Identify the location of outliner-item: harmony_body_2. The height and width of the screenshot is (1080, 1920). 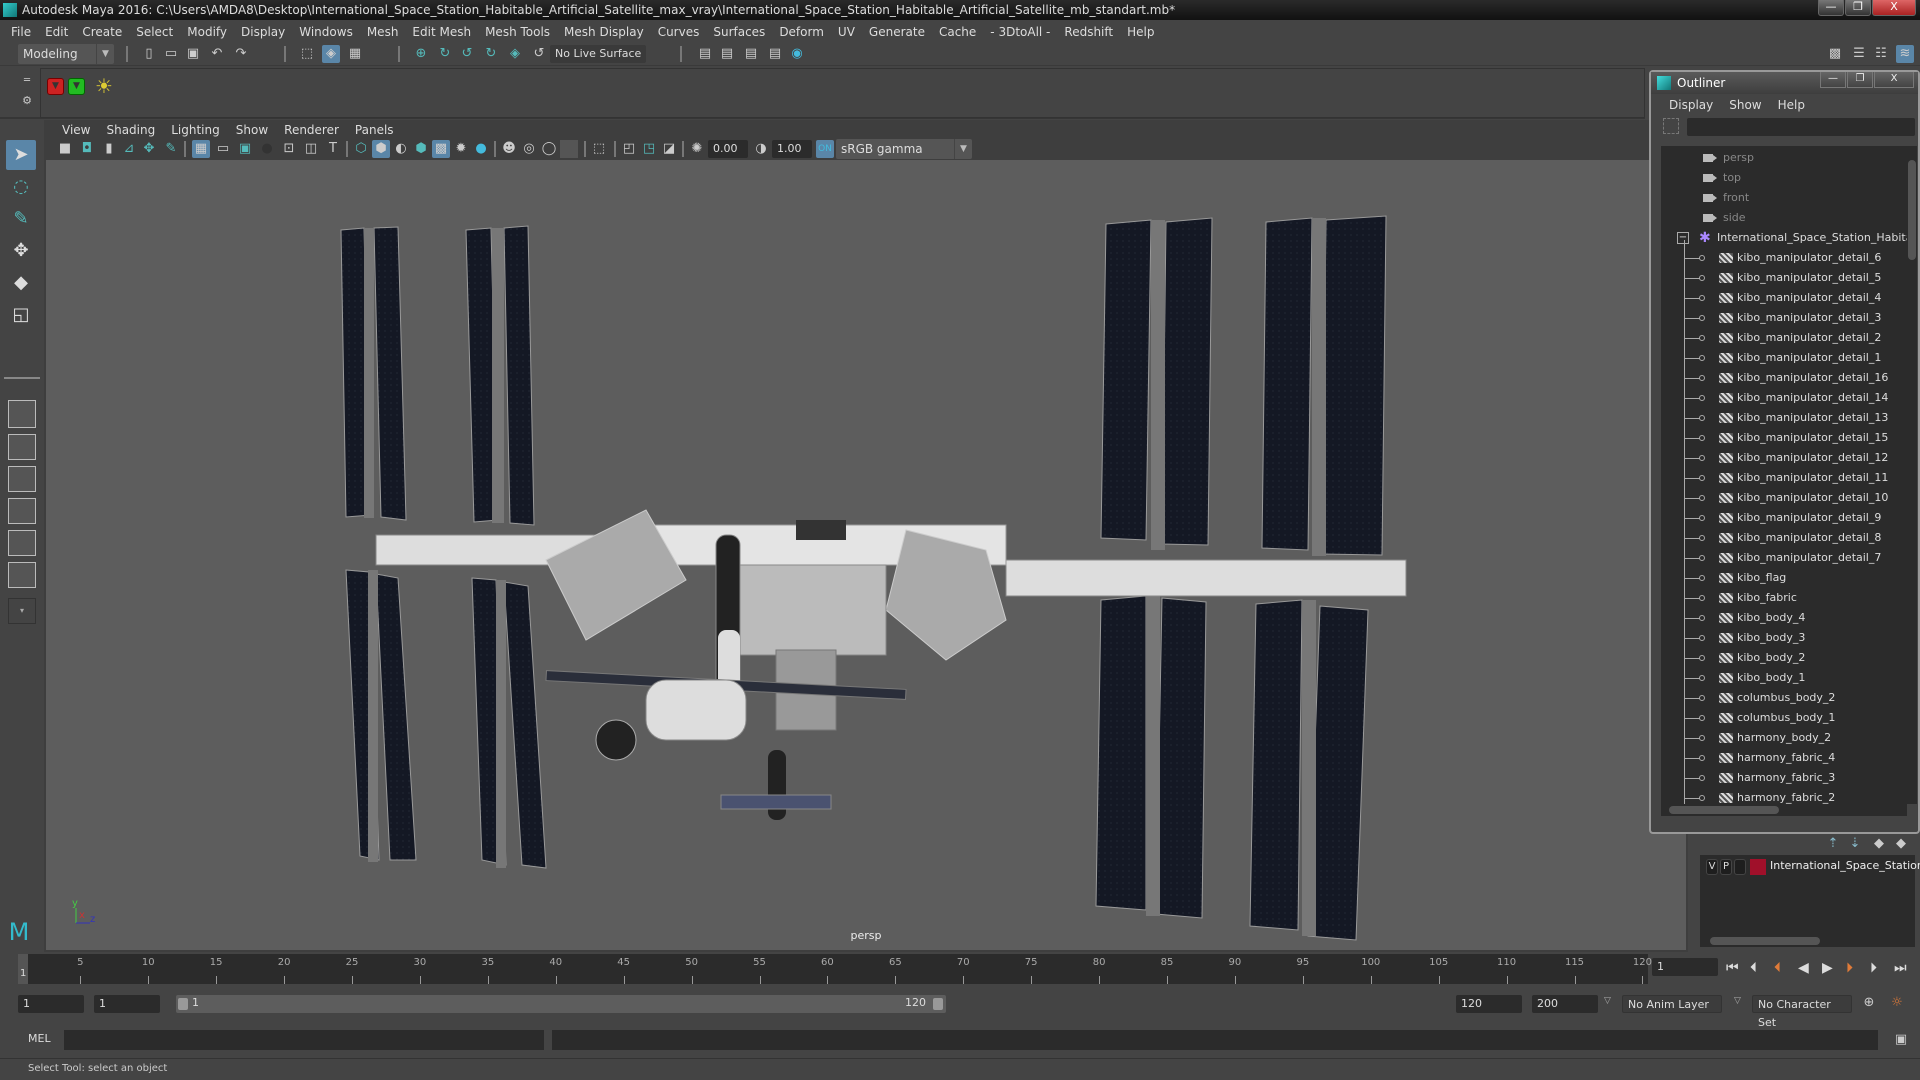
(1784, 738).